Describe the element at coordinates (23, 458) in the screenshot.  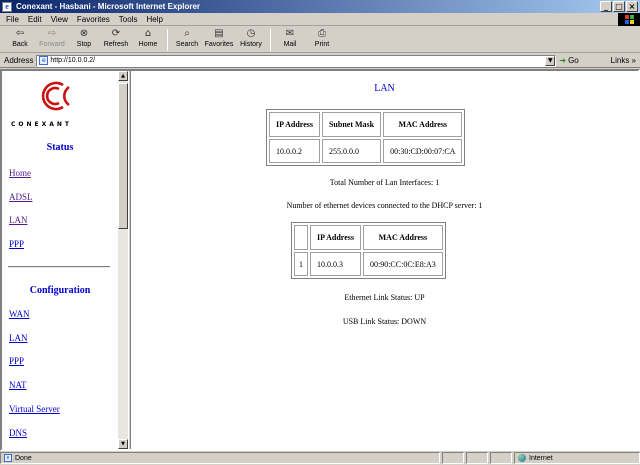
I see `status-text: Done` at that location.